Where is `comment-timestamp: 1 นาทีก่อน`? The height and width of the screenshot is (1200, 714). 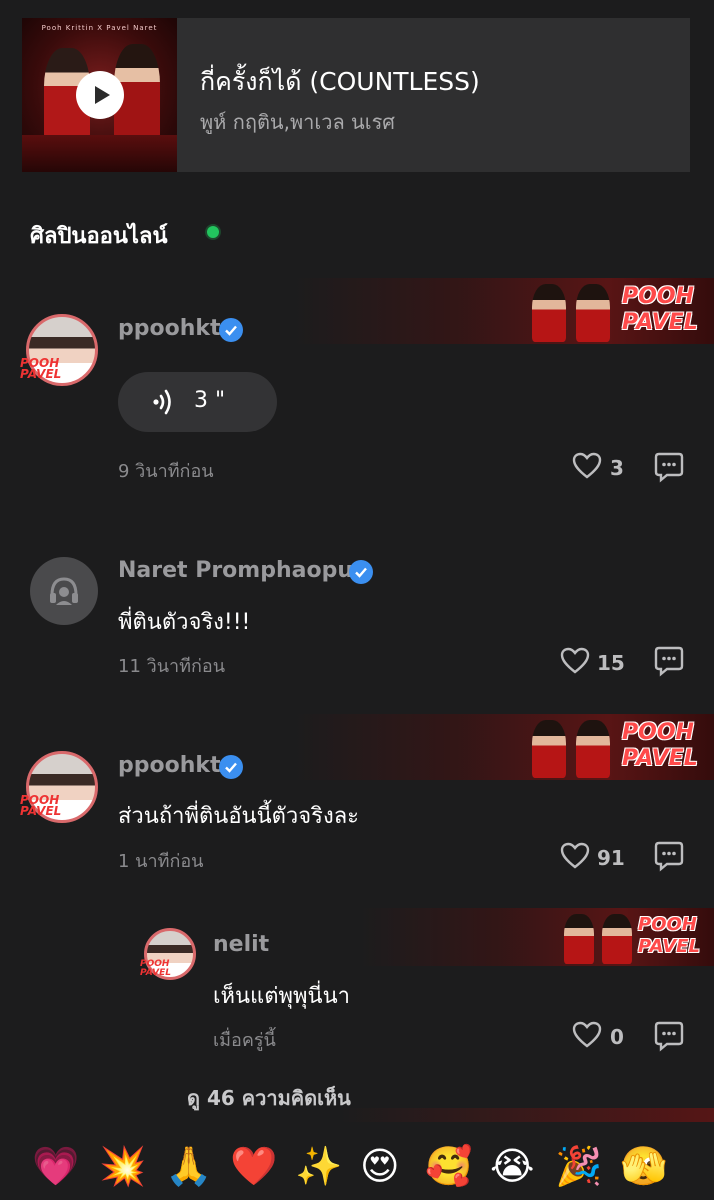
comment-timestamp: 1 นาทีก่อน is located at coordinates (161, 861).